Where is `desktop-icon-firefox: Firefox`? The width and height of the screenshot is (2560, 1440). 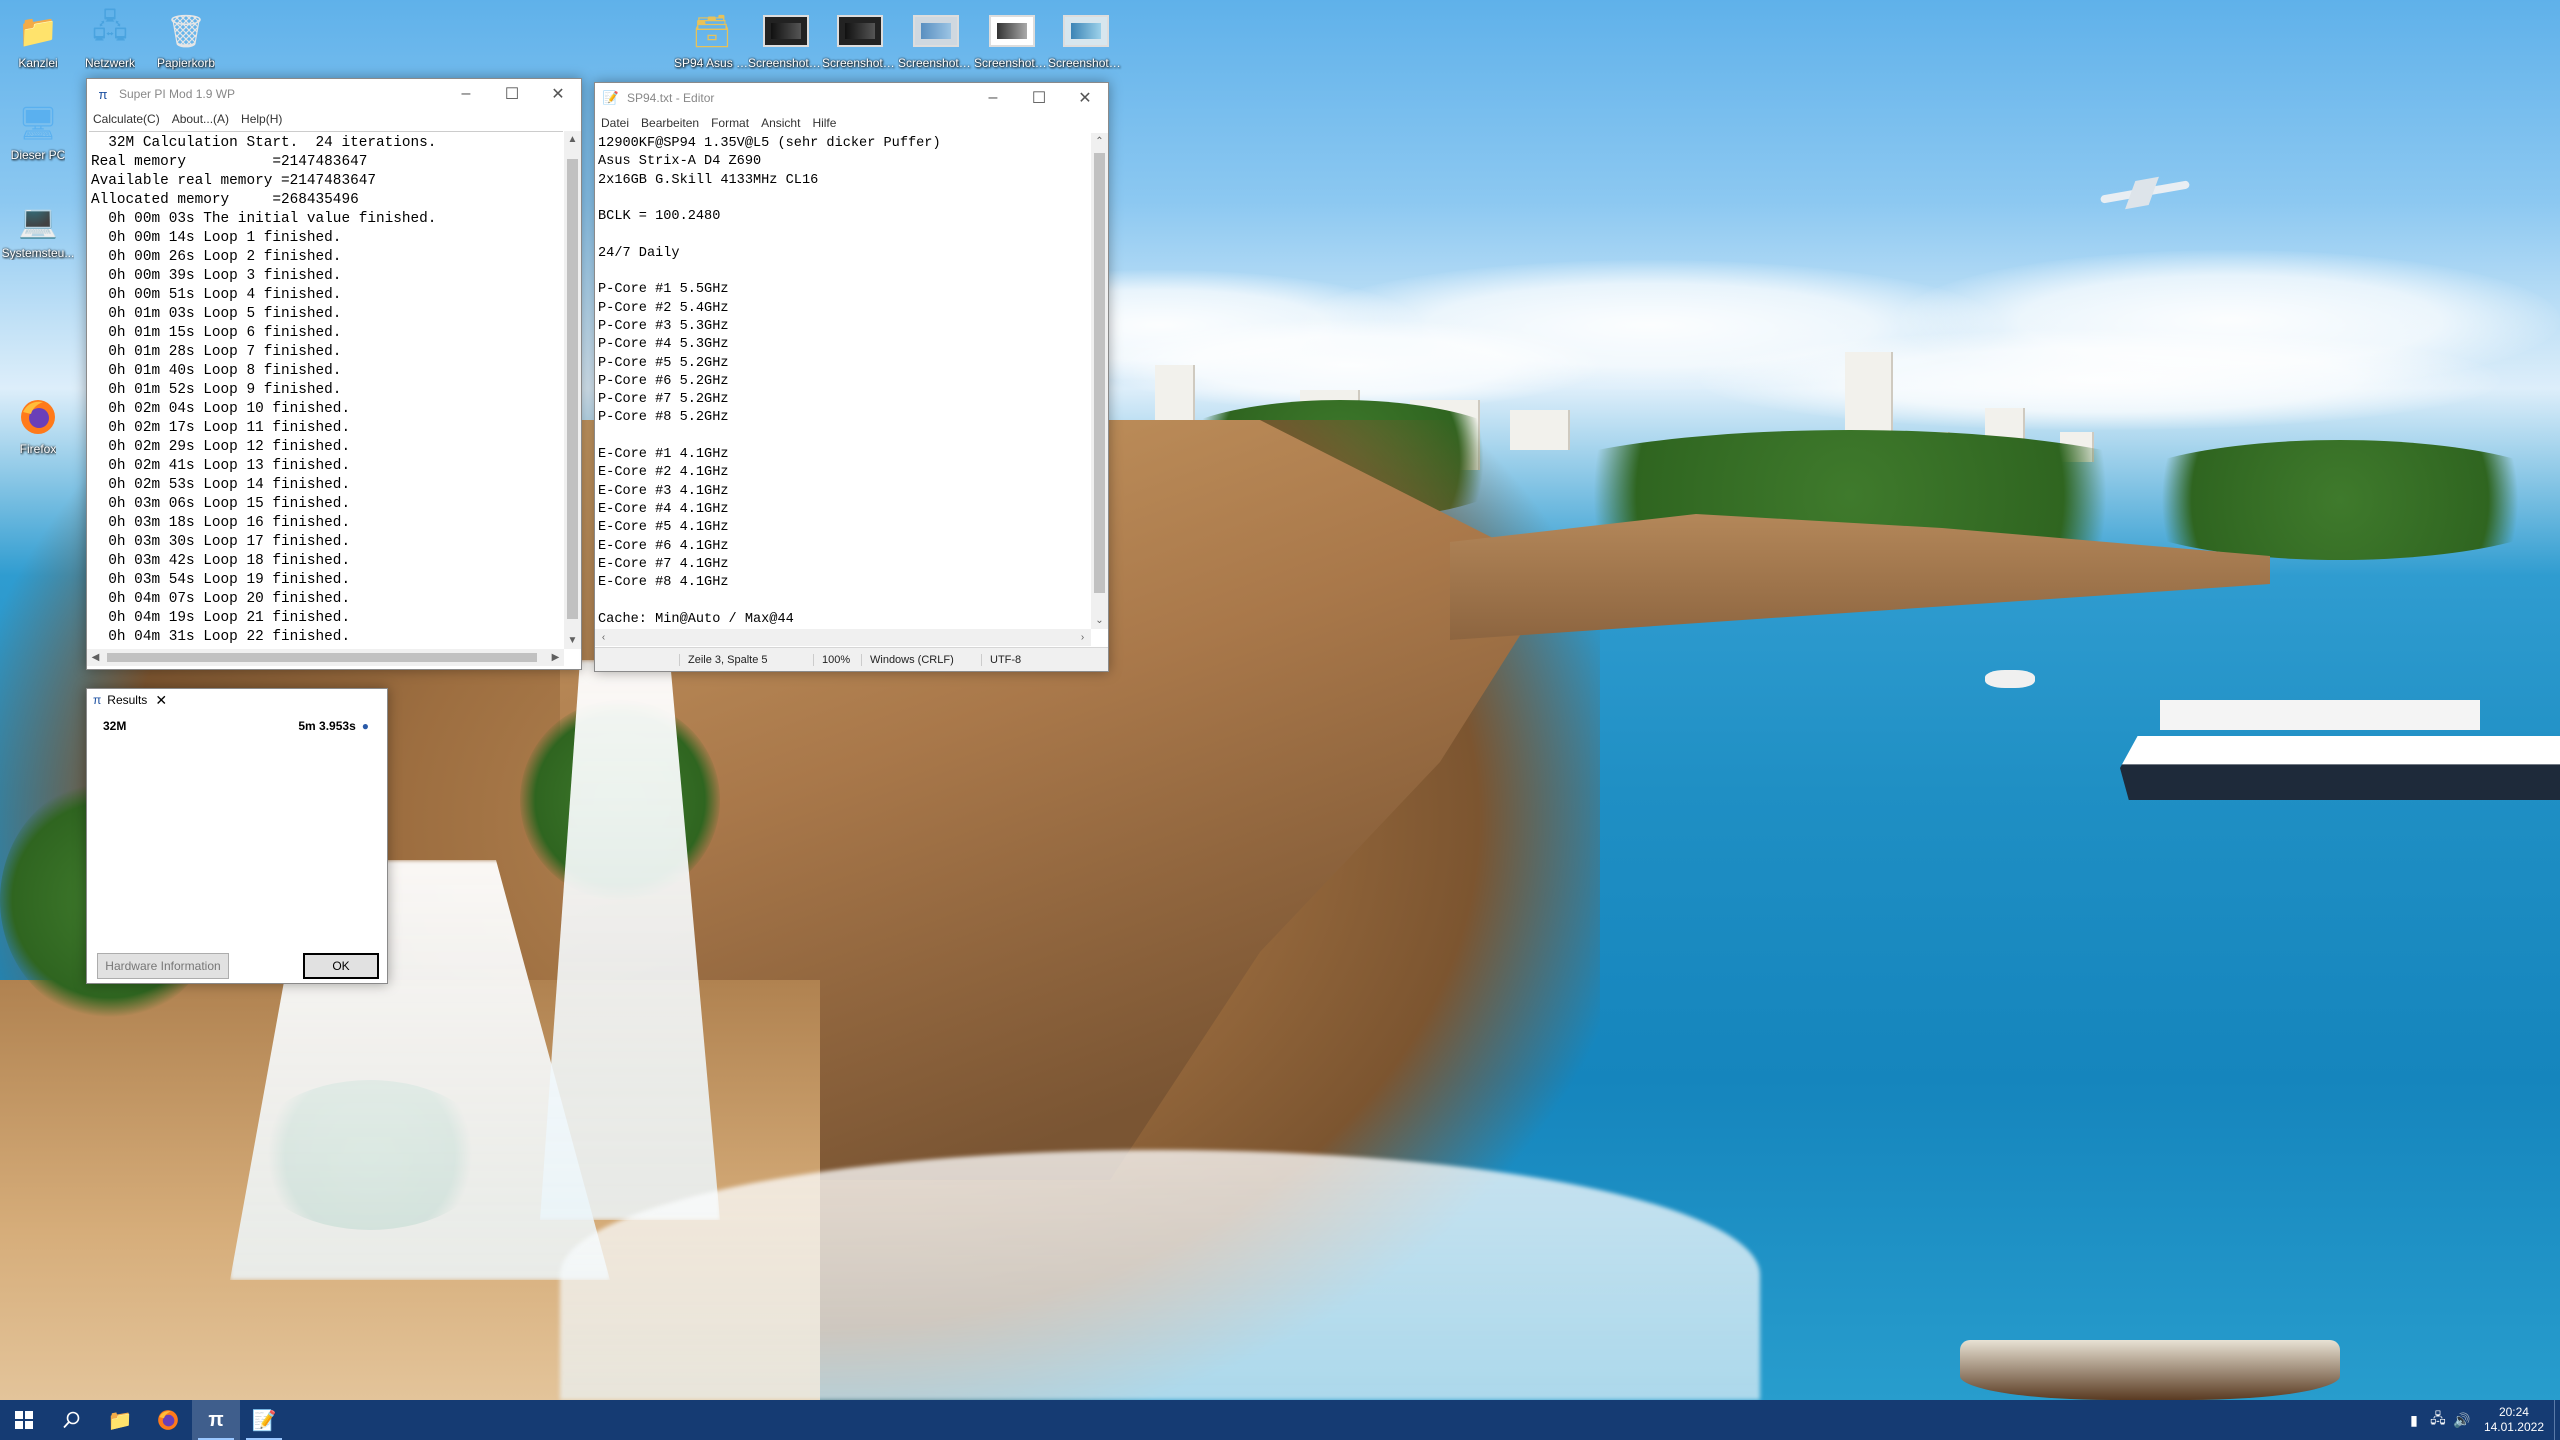 desktop-icon-firefox: Firefox is located at coordinates (38, 425).